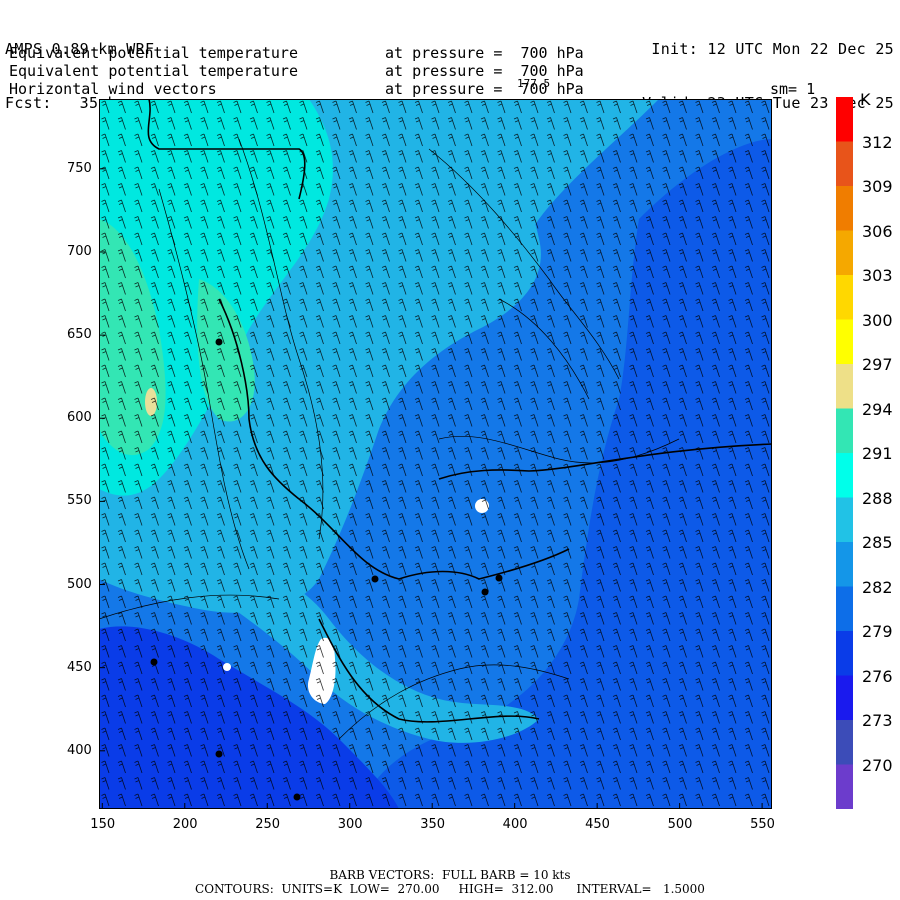  I want to click on colorbar-level-label: 312, so click(877, 142).